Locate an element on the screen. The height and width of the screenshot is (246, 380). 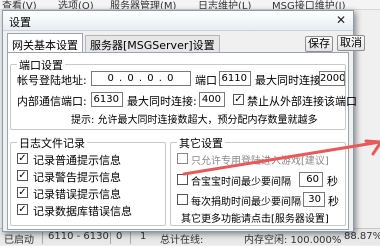
forbid-external-label: 禁止从外部连接该端口 is located at coordinates (302, 101).